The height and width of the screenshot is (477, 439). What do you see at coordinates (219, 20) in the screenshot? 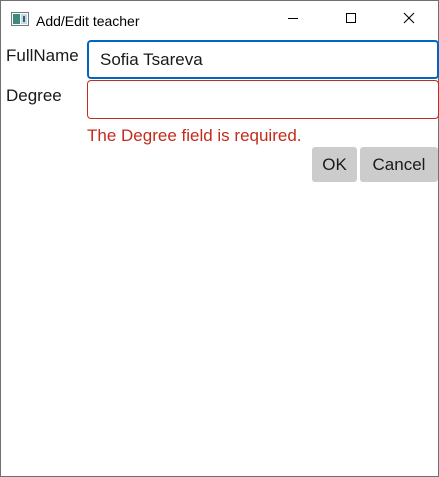
I see `title-bar: Add/Edit teacher` at bounding box center [219, 20].